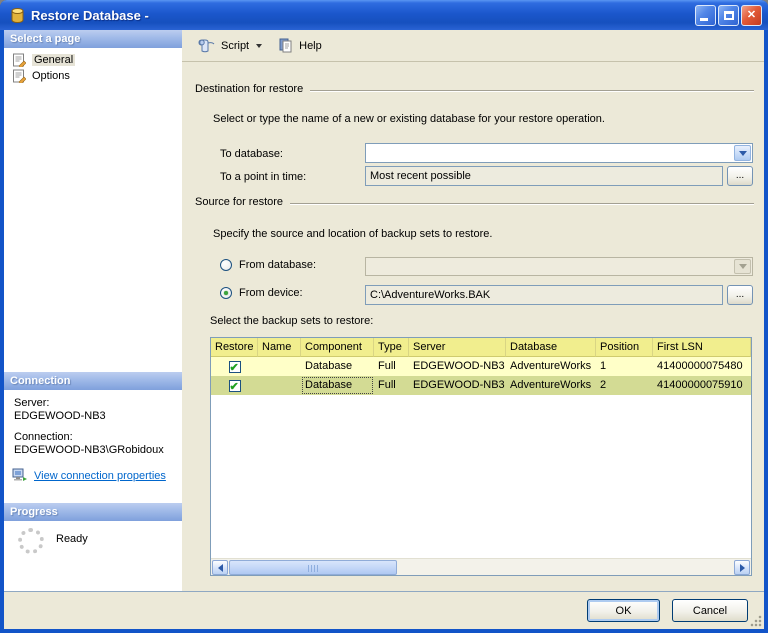 The image size is (768, 633). Describe the element at coordinates (72, 539) in the screenshot. I see `progress-status: Ready` at that location.